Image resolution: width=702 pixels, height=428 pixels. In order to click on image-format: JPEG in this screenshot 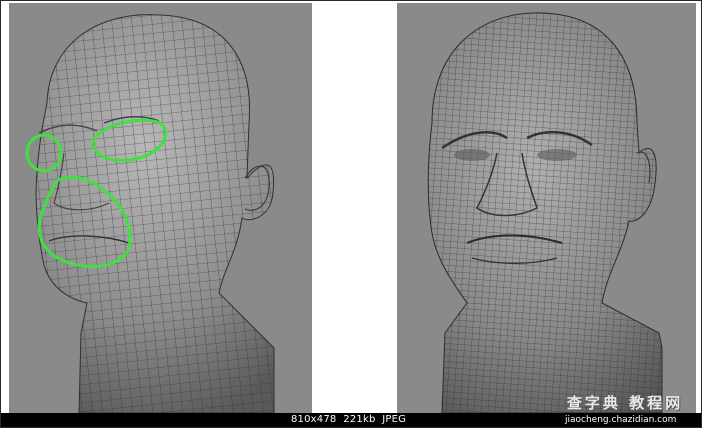, I will do `click(394, 419)`.